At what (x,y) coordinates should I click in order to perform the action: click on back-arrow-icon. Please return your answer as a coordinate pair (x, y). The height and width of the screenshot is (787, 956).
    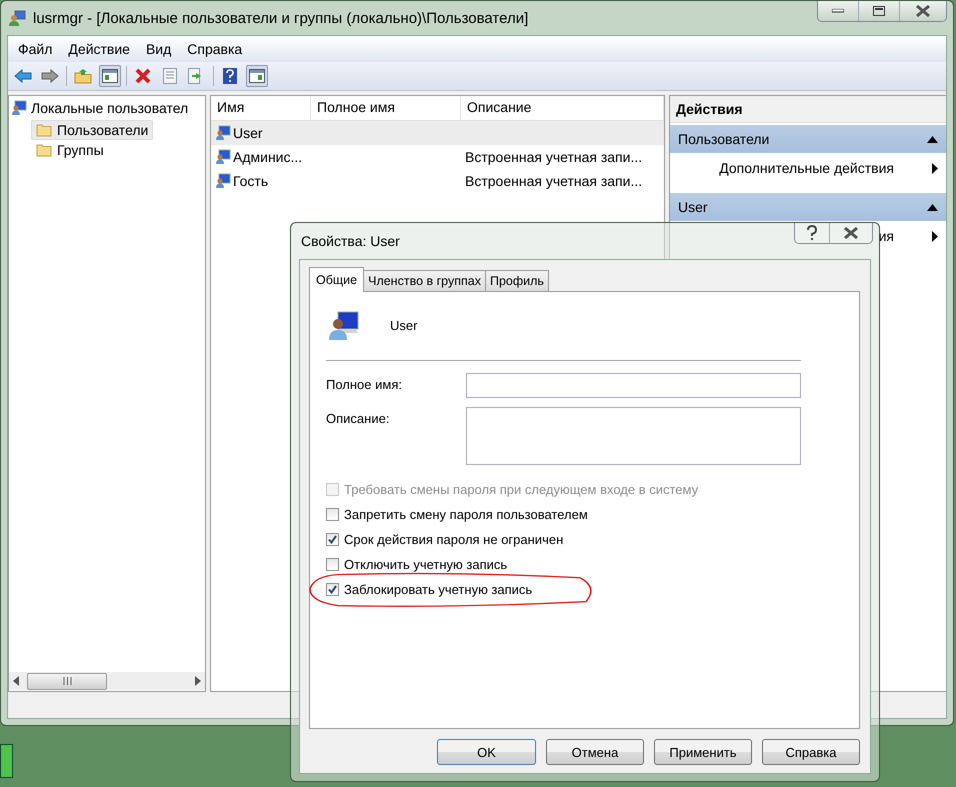
    Looking at the image, I should click on (23, 76).